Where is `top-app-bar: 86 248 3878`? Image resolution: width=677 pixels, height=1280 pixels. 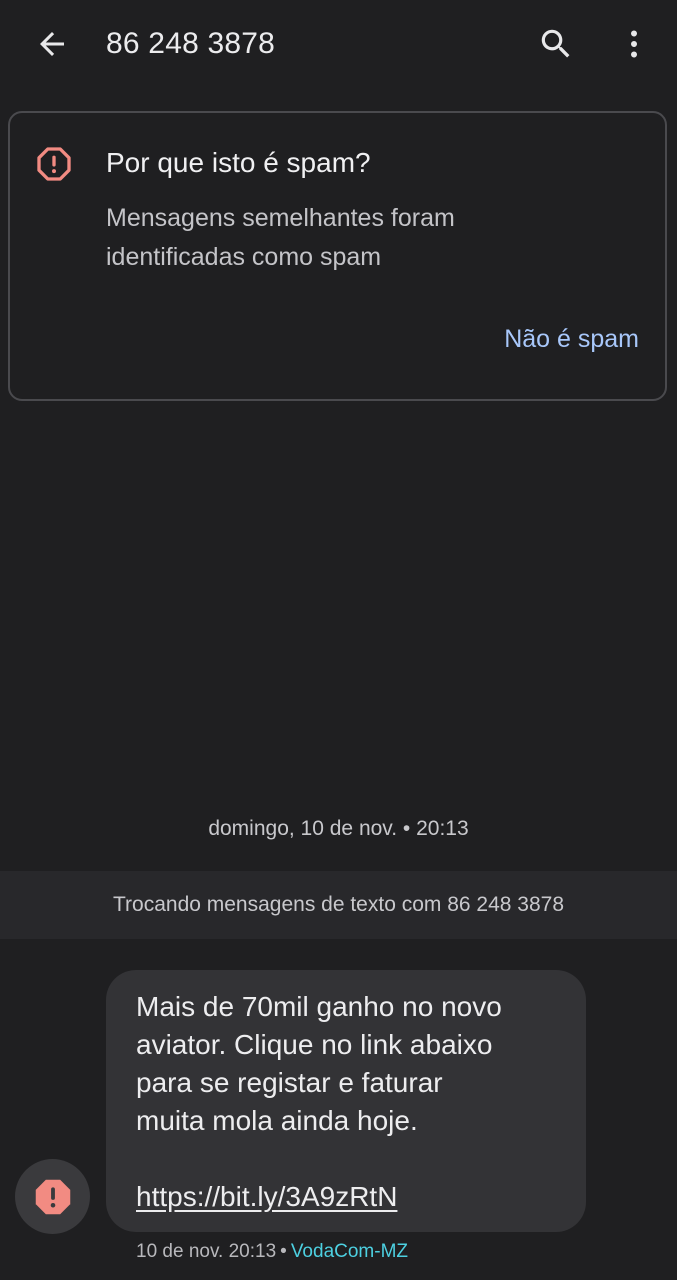
top-app-bar: 86 248 3878 is located at coordinates (338, 44).